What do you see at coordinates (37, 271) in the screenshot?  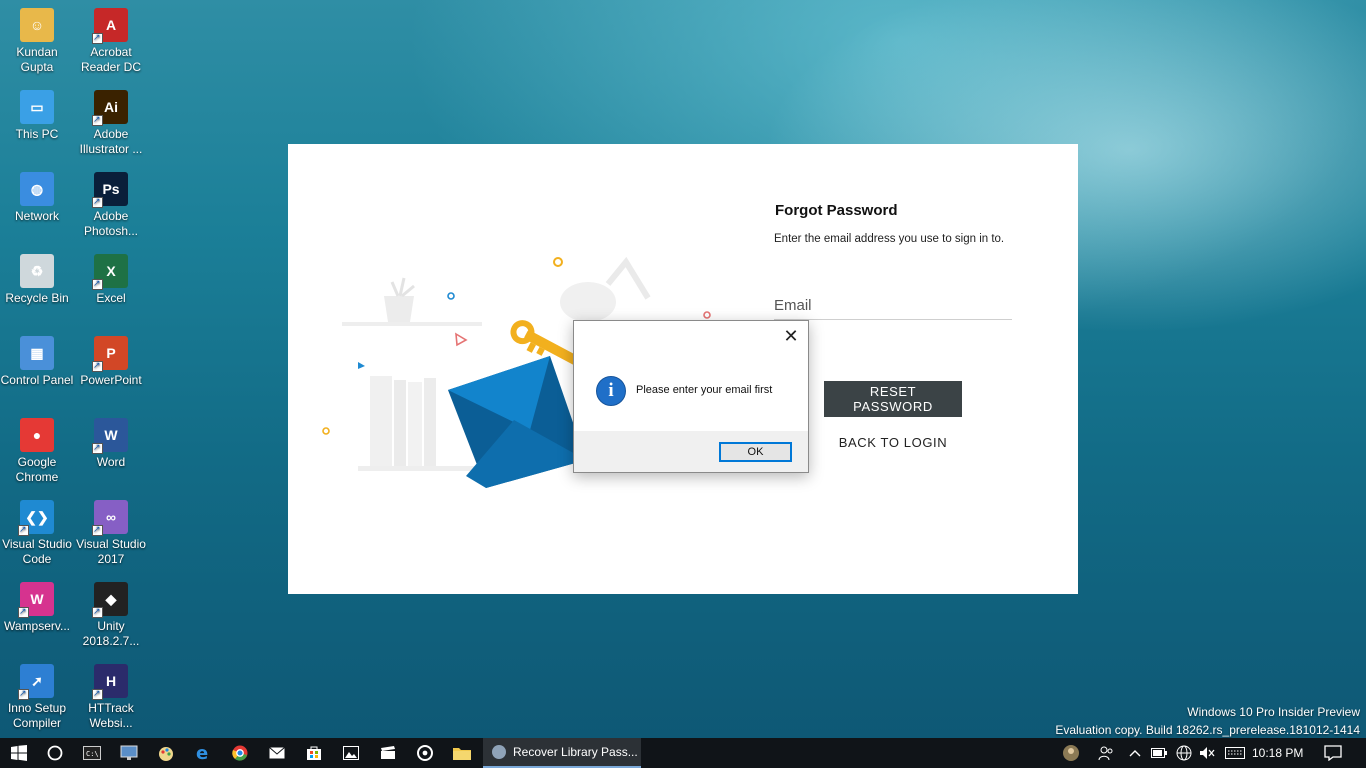 I see `recycle-bin-icon: ♻` at bounding box center [37, 271].